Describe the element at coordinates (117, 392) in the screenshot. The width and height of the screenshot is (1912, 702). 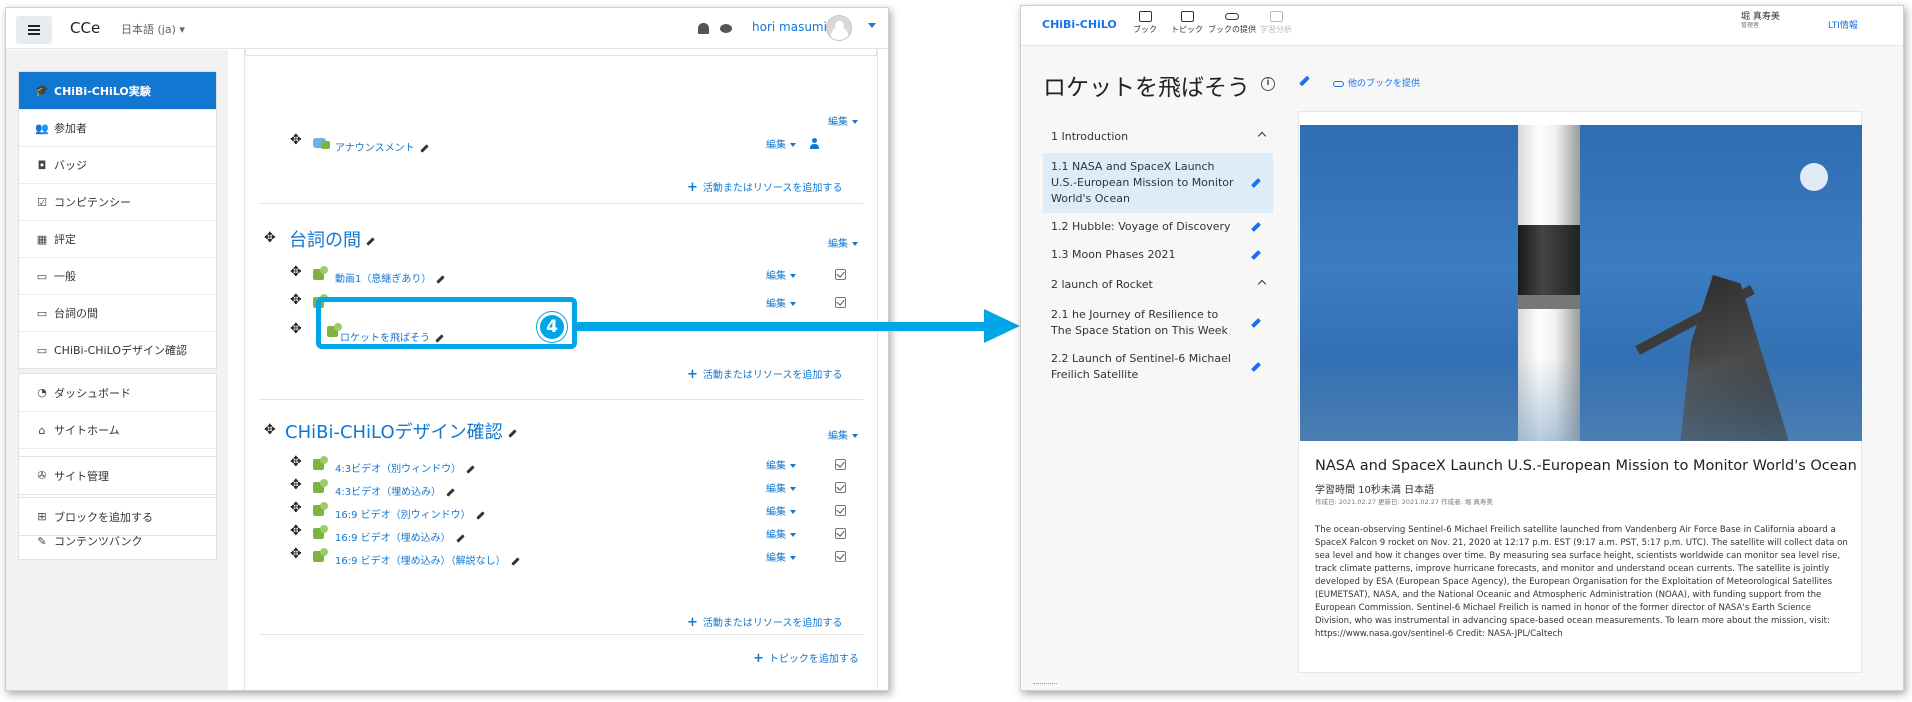
I see `nav-item: ◔ ダッシュボード` at that location.